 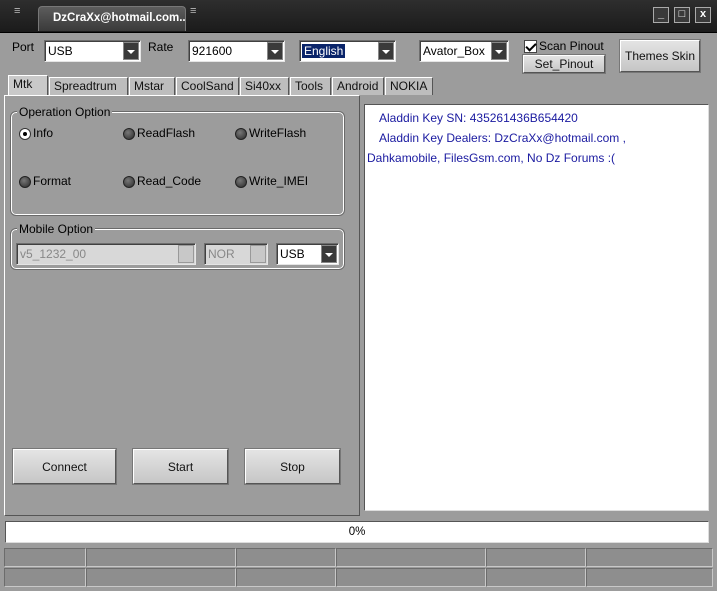 What do you see at coordinates (28, 85) in the screenshot?
I see `tab-mtk: Mtk` at bounding box center [28, 85].